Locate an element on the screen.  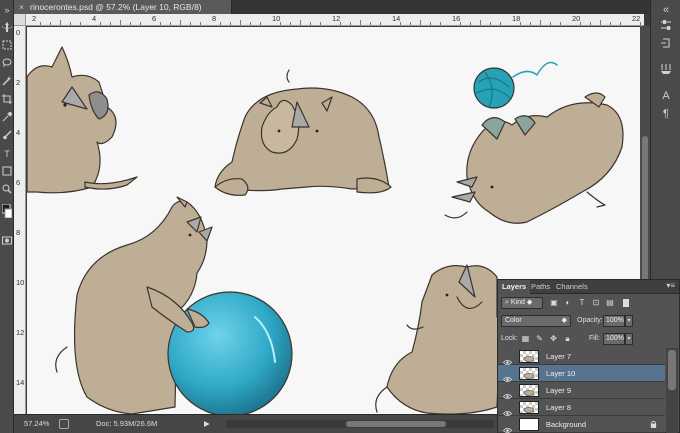
ruler-left-label: 12 is located at coordinates (20, 332).